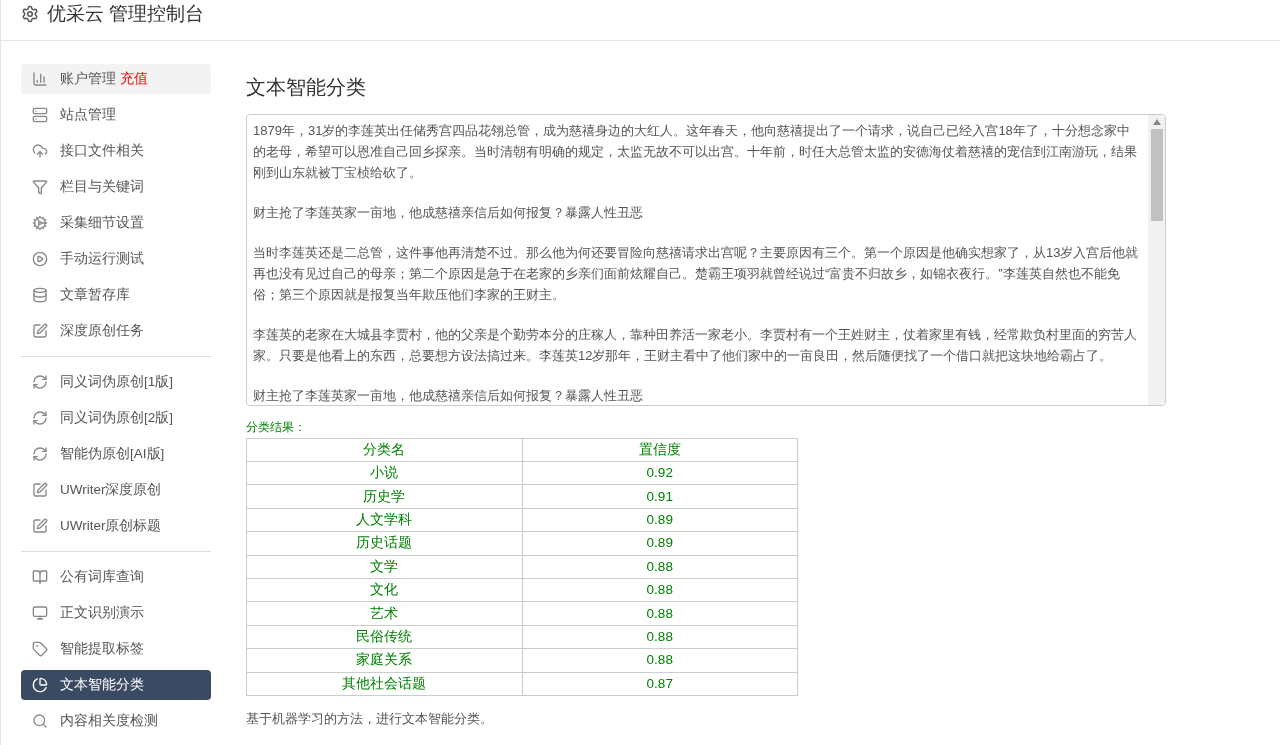 This screenshot has width=1280, height=745. I want to click on column-header: 分类名, so click(384, 450).